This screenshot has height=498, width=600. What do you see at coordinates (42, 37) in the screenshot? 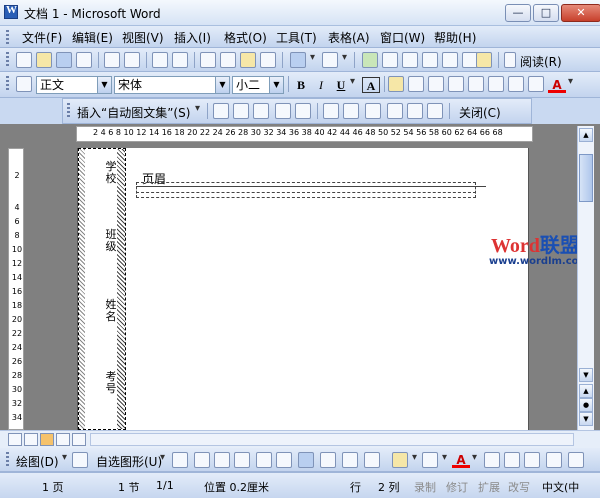
I see `menu-file: 文件(F)` at bounding box center [42, 37].